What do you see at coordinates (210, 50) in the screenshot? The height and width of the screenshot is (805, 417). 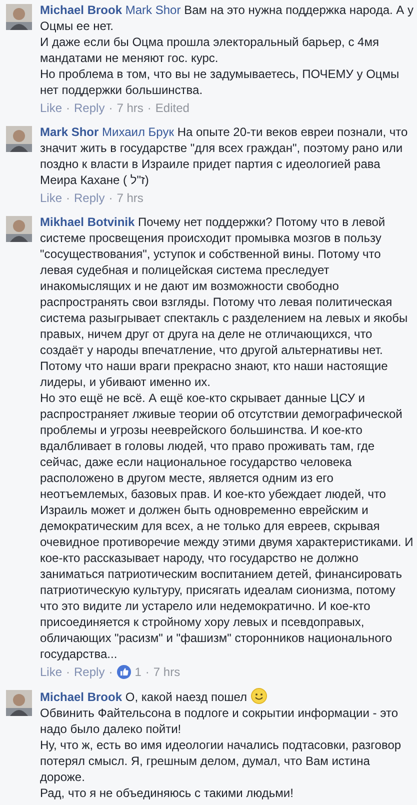 I see `comment-text: И даже если бы Оцма прошла электоральный барьер, с 4мя мандатами не меняют гос. курс.` at bounding box center [210, 50].